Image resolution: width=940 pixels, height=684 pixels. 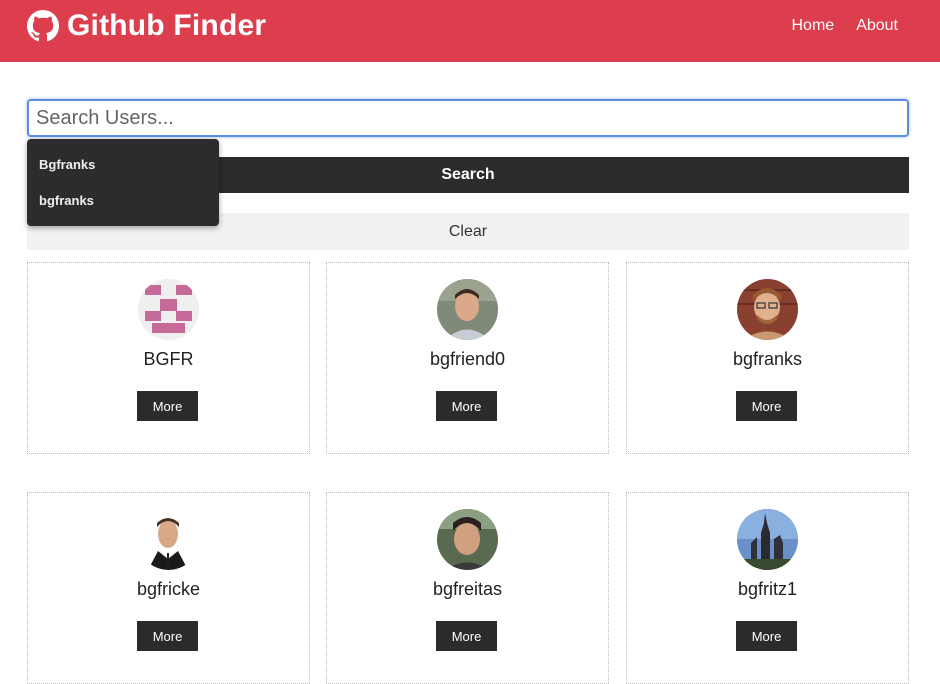 I want to click on user-card: bgfreitas More, so click(x=467, y=588).